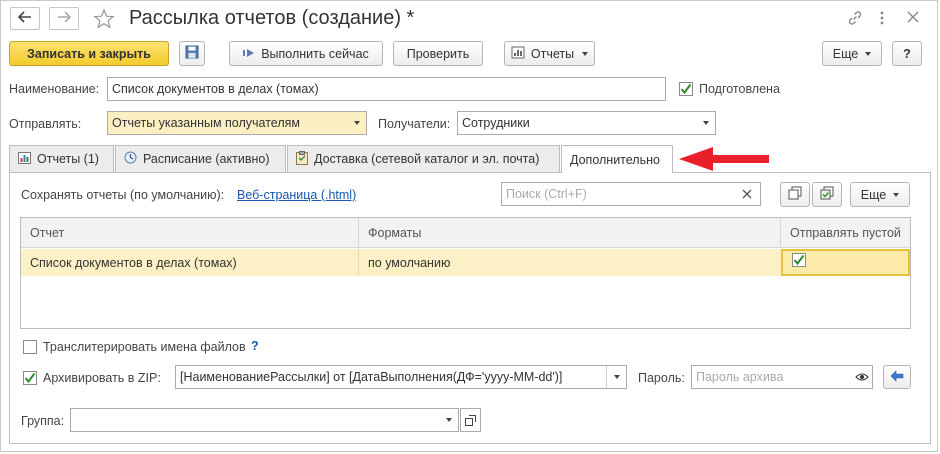  What do you see at coordinates (144, 347) in the screenshot?
I see `transliterate-label: Транслитерировать имена файлов` at bounding box center [144, 347].